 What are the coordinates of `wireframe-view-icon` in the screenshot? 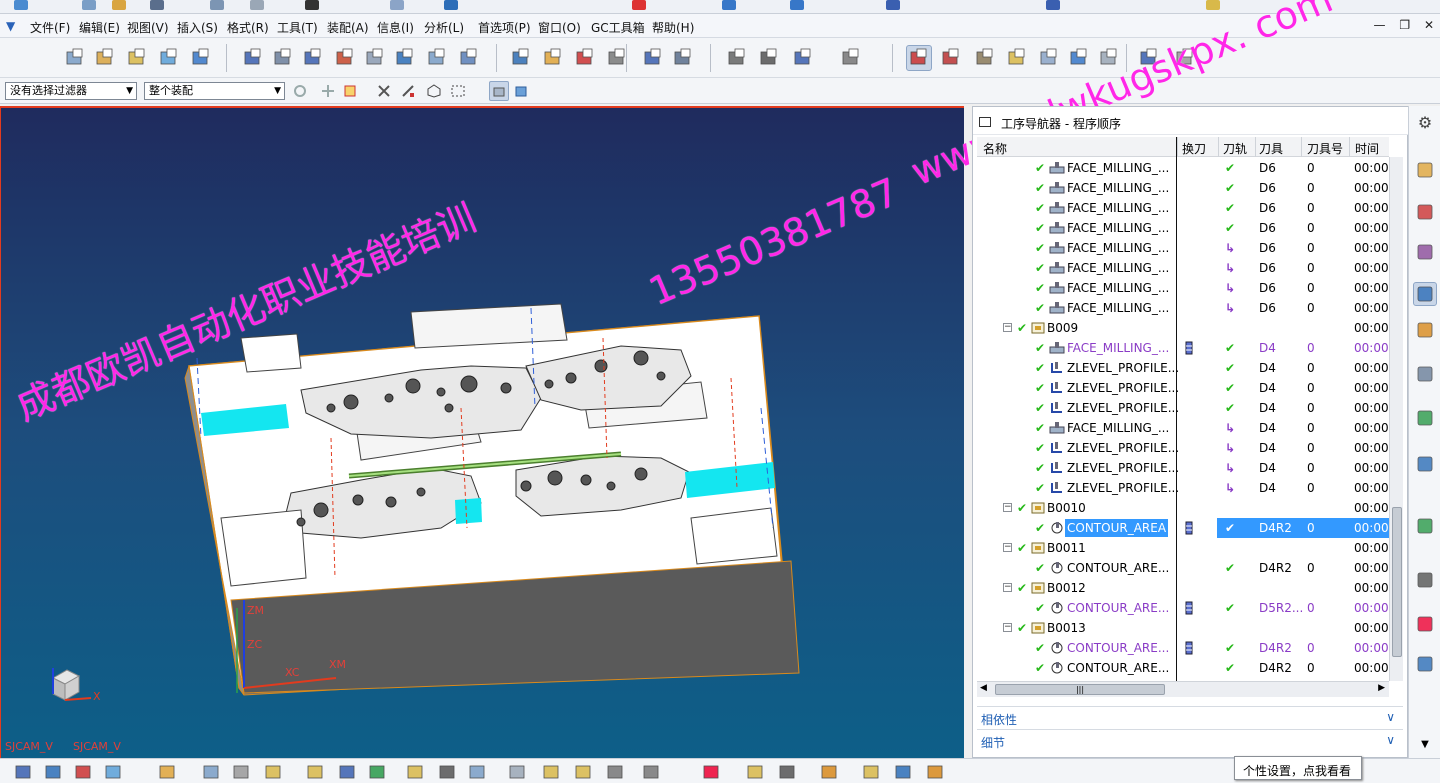 It's located at (521, 91).